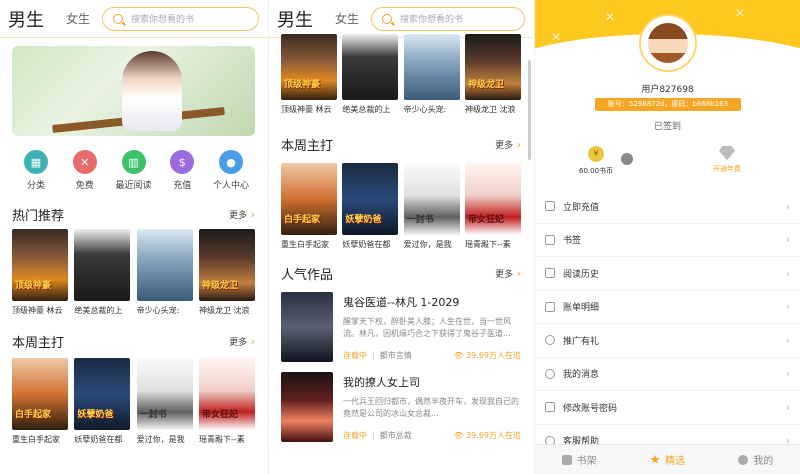 This screenshot has height=474, width=800. I want to click on tab-mine: 我的, so click(756, 459).